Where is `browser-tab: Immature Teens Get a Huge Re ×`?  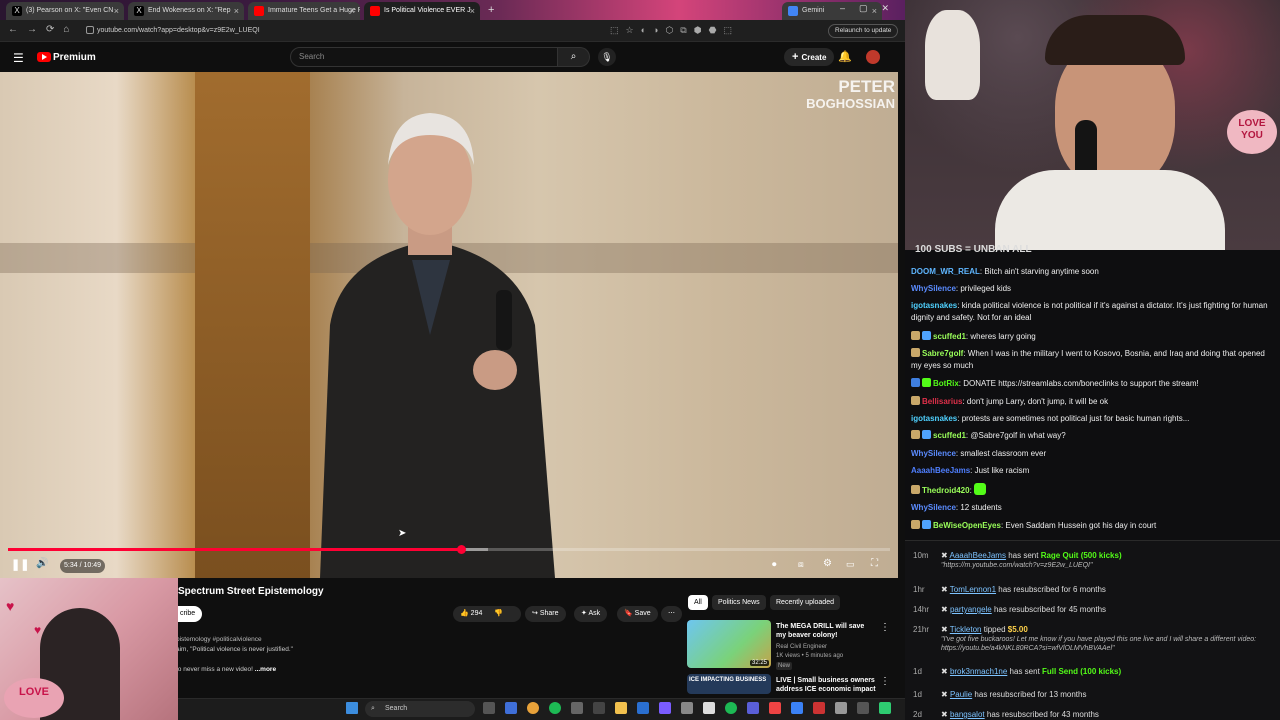 browser-tab: Immature Teens Get a Huge Re × is located at coordinates (304, 11).